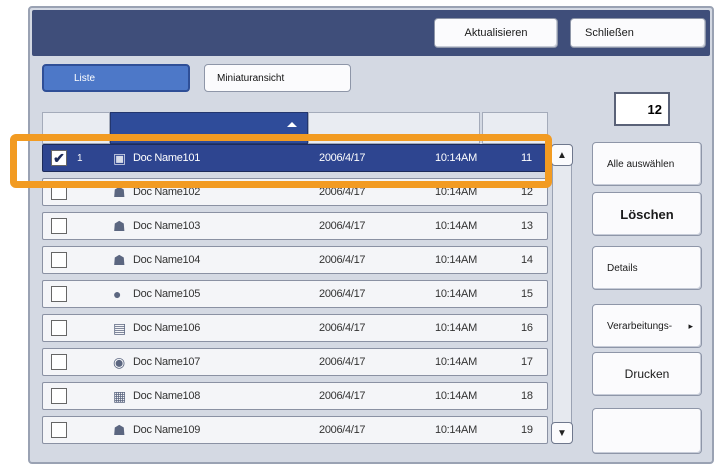 This screenshot has height=470, width=723. Describe the element at coordinates (295, 260) in the screenshot. I see `table-row: ☗ Doc Name104 2006/4/17 10:14AM 14` at that location.